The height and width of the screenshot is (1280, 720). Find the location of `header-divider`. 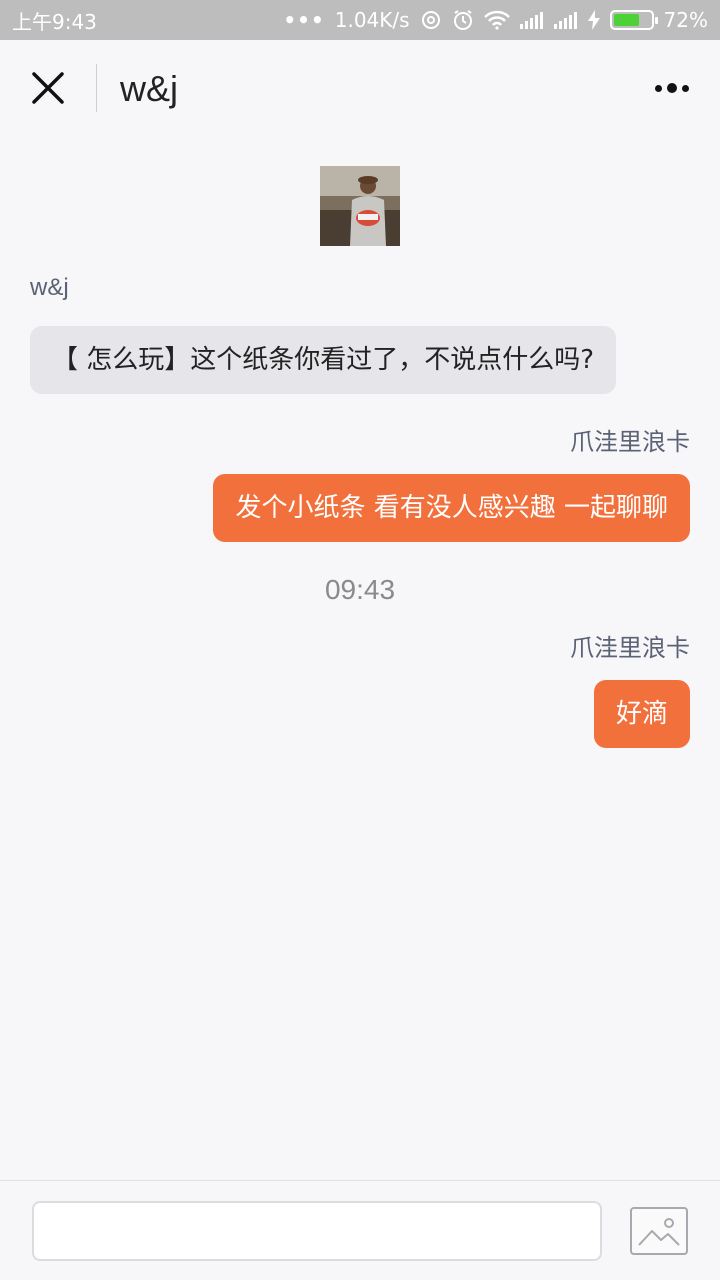

header-divider is located at coordinates (96, 88).